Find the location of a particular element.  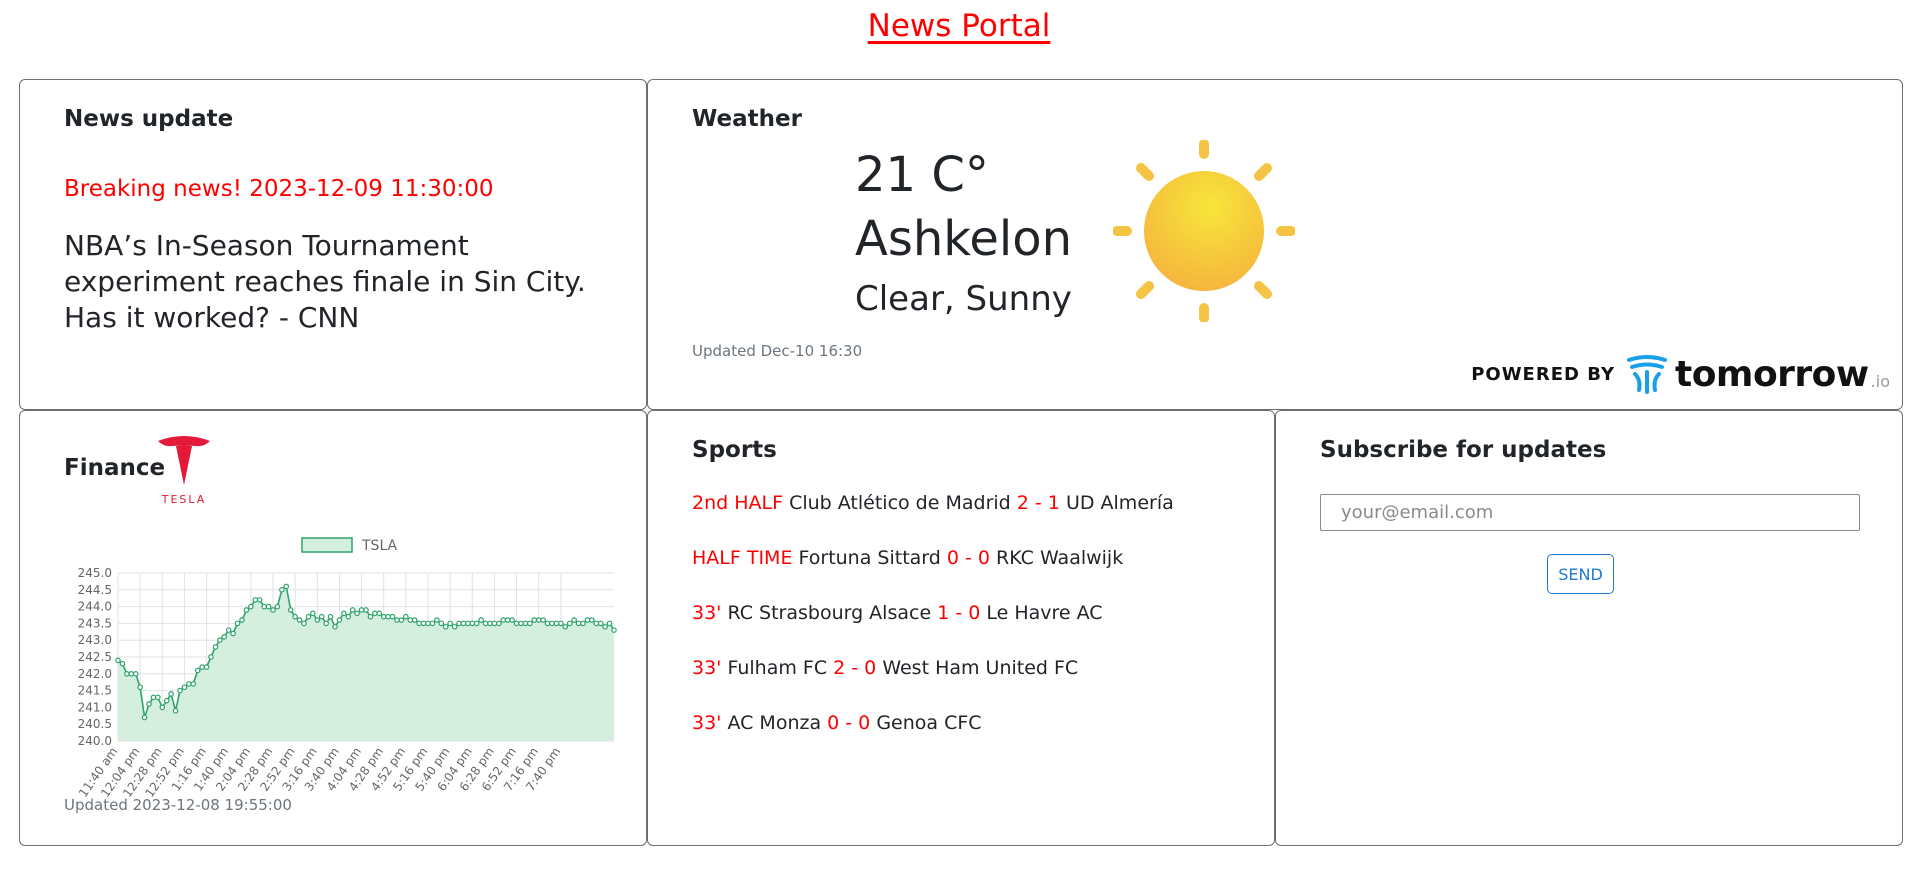

y-tick-label: 245.0 is located at coordinates (95, 573).